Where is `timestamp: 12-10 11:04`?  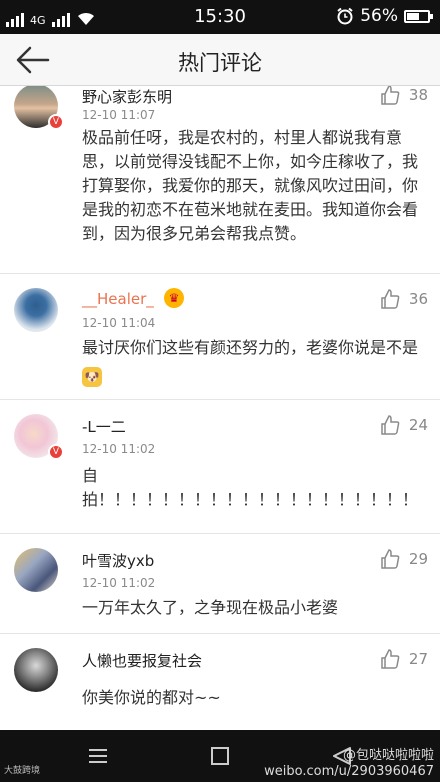 timestamp: 12-10 11:04 is located at coordinates (119, 323).